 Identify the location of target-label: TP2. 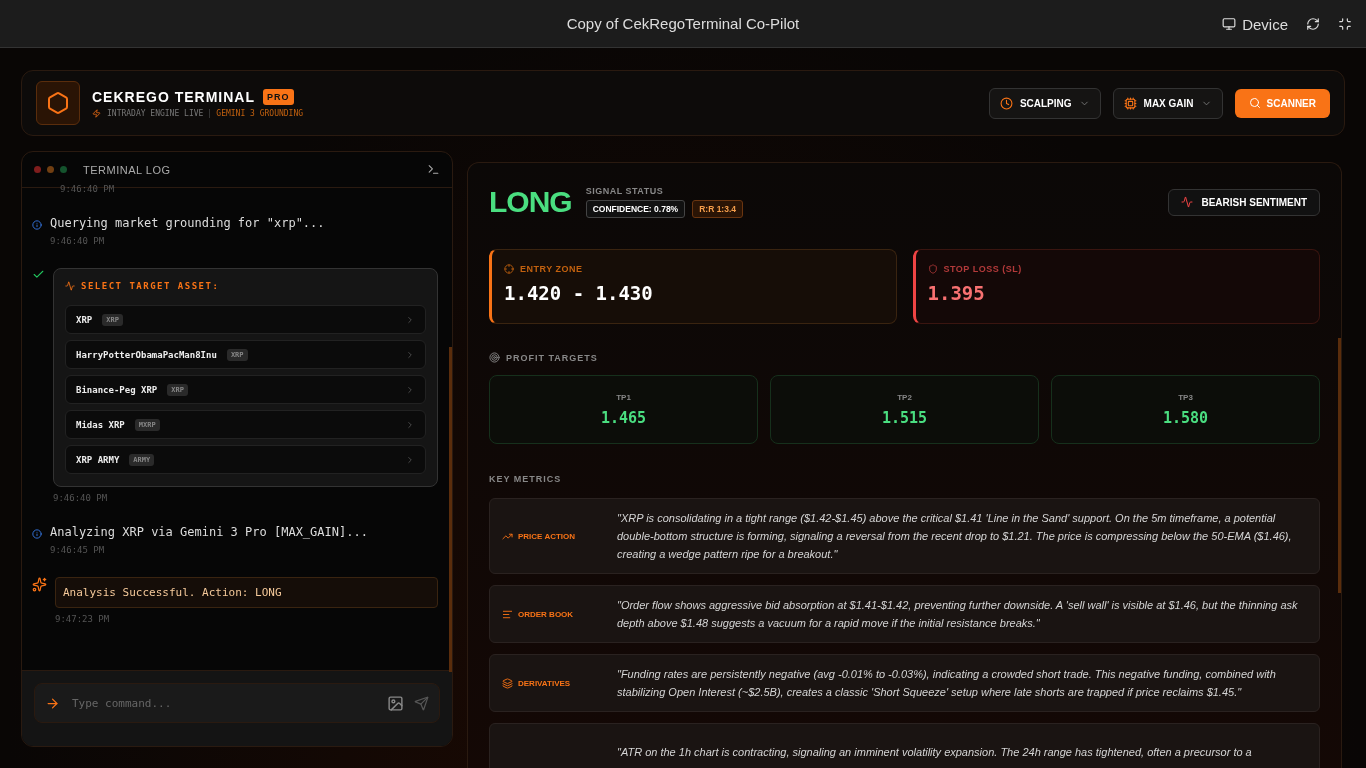
(904, 397).